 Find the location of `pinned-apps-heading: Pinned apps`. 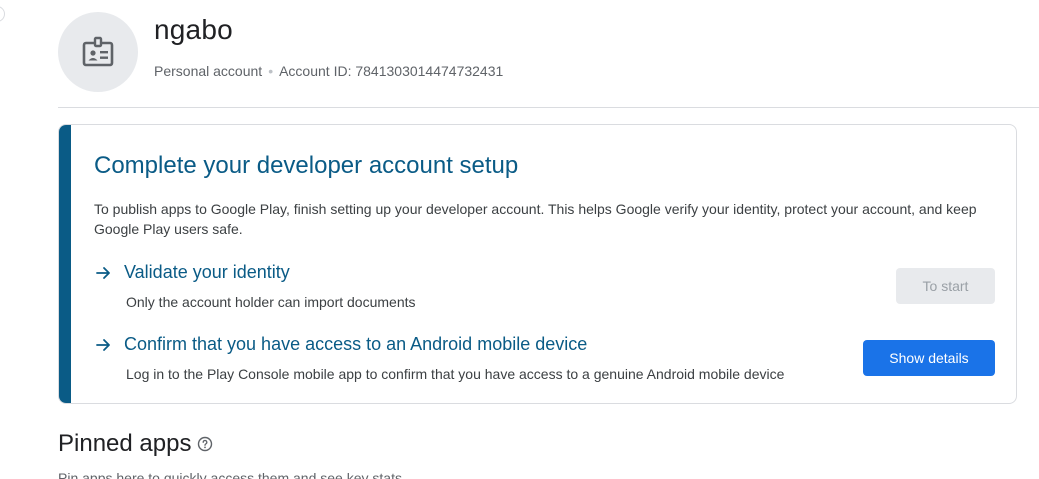

pinned-apps-heading: Pinned apps is located at coordinates (135, 444).